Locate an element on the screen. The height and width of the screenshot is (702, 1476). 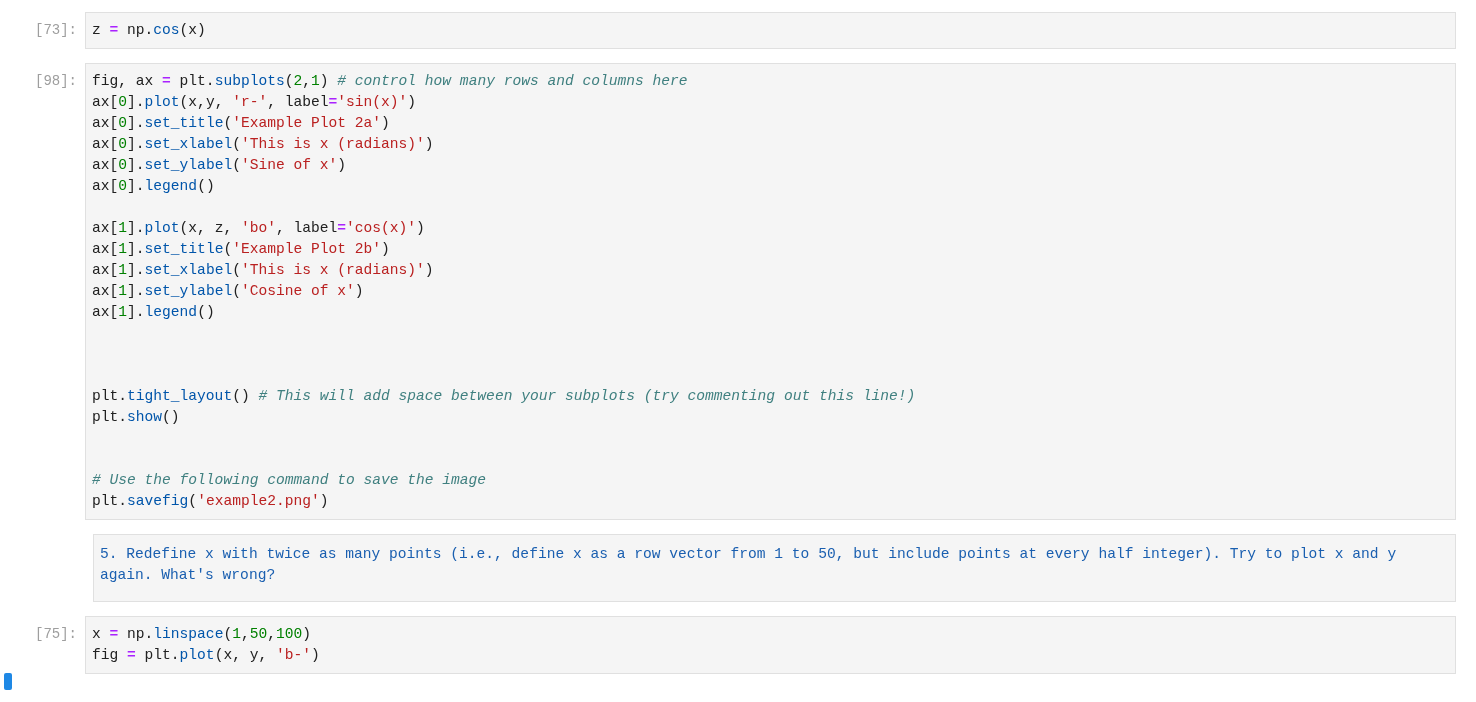
code-text: x = np.linspace(1,50,100) fig = plt.plot(x, y, 'b-') is located at coordinates (206, 645).